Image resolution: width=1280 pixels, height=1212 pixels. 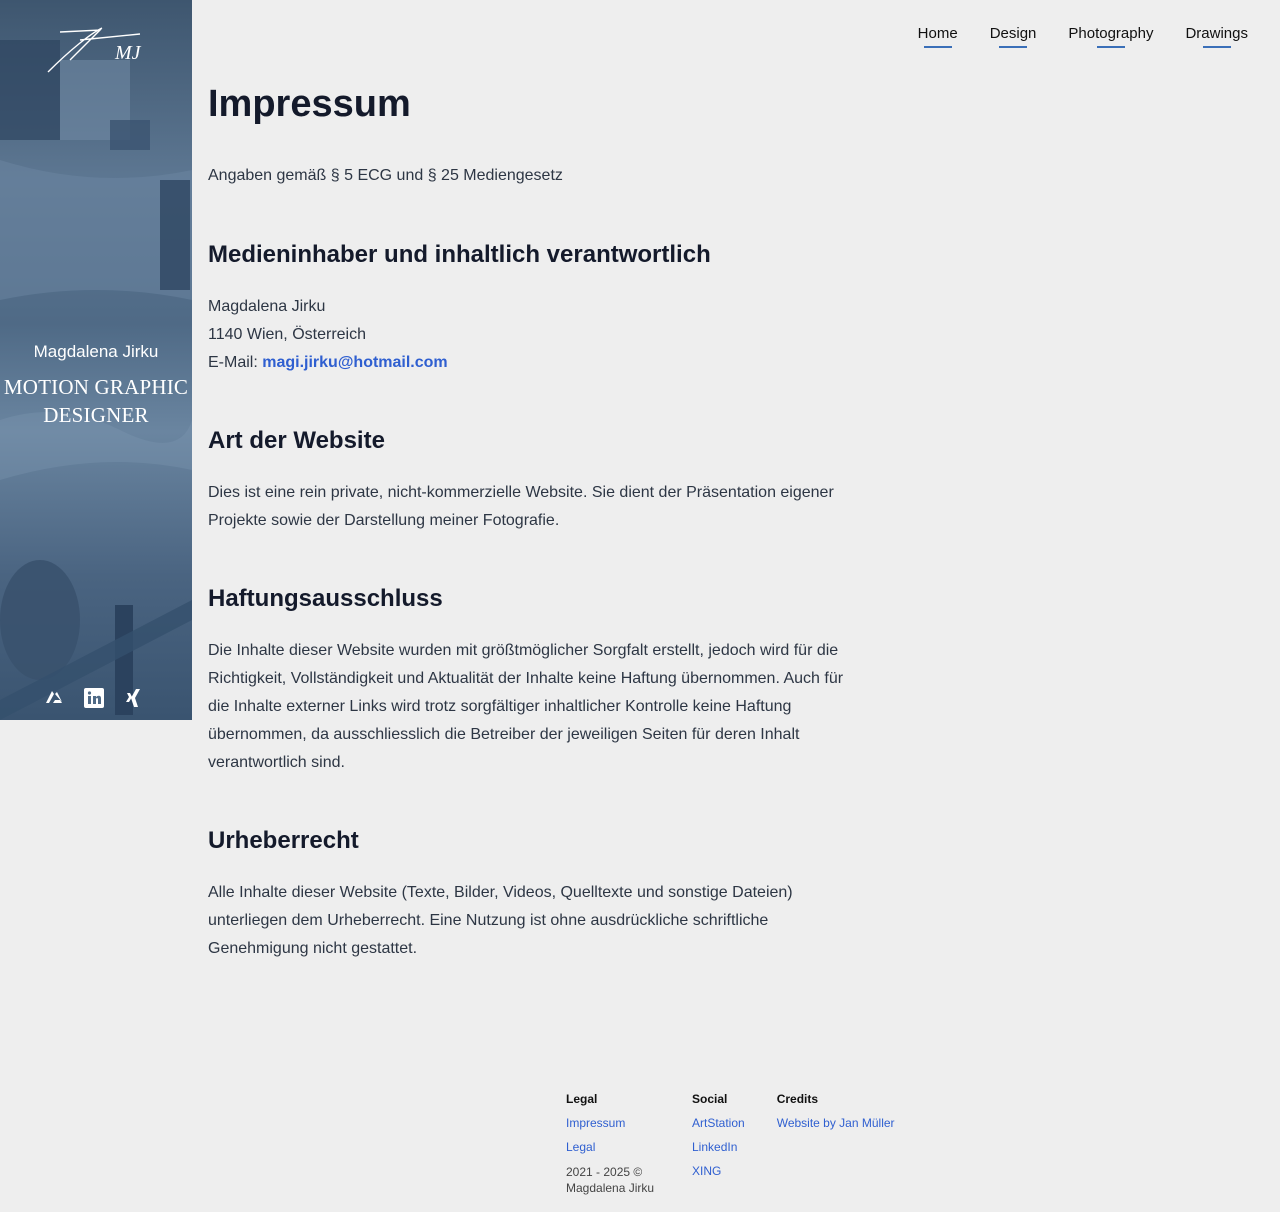 What do you see at coordinates (233, 362) in the screenshot?
I see `email-label: E-Mail:` at bounding box center [233, 362].